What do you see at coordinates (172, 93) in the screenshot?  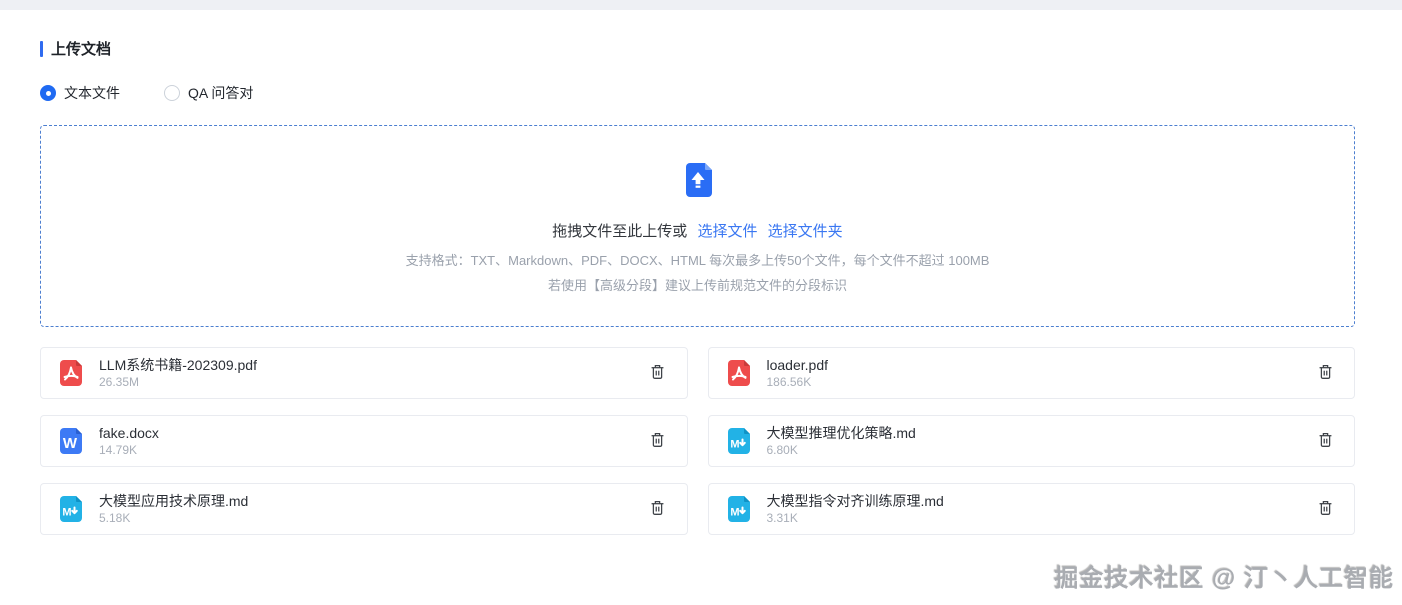 I see `radio-unselected-icon` at bounding box center [172, 93].